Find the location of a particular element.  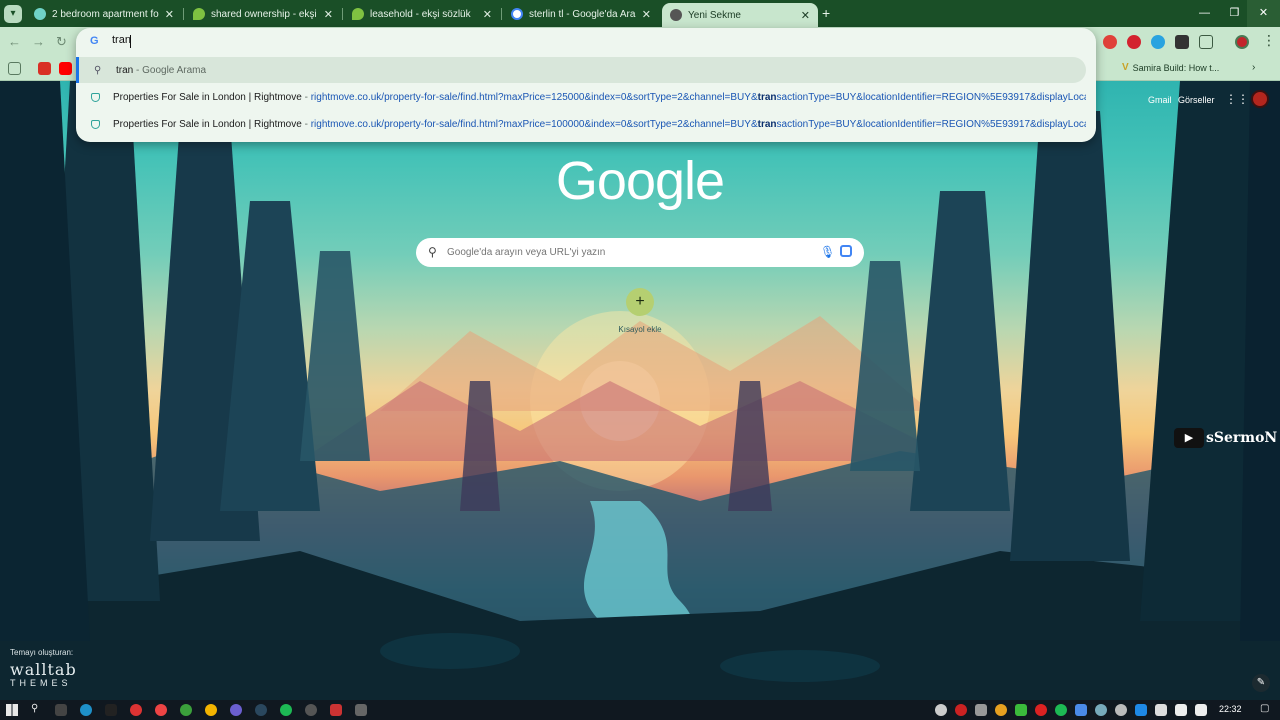

rightmove-favicon-icon is located at coordinates (95, 124).